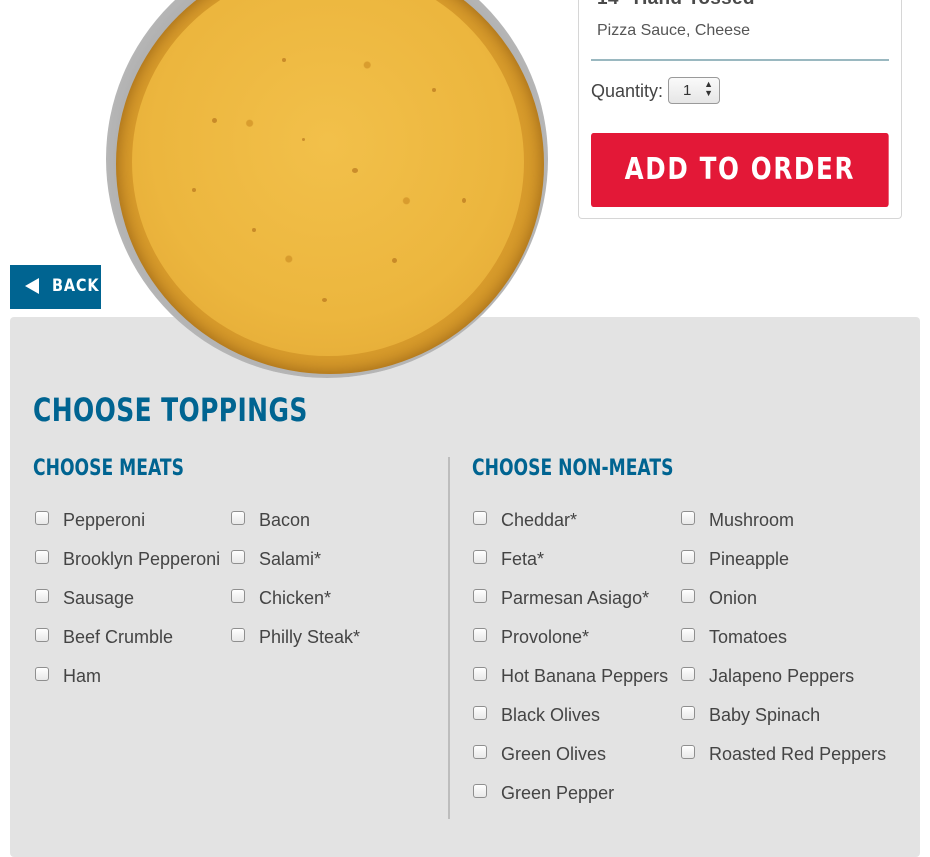  Describe the element at coordinates (673, 30) in the screenshot. I see `product-subtitle: Pizza Sauce, Cheese` at that location.